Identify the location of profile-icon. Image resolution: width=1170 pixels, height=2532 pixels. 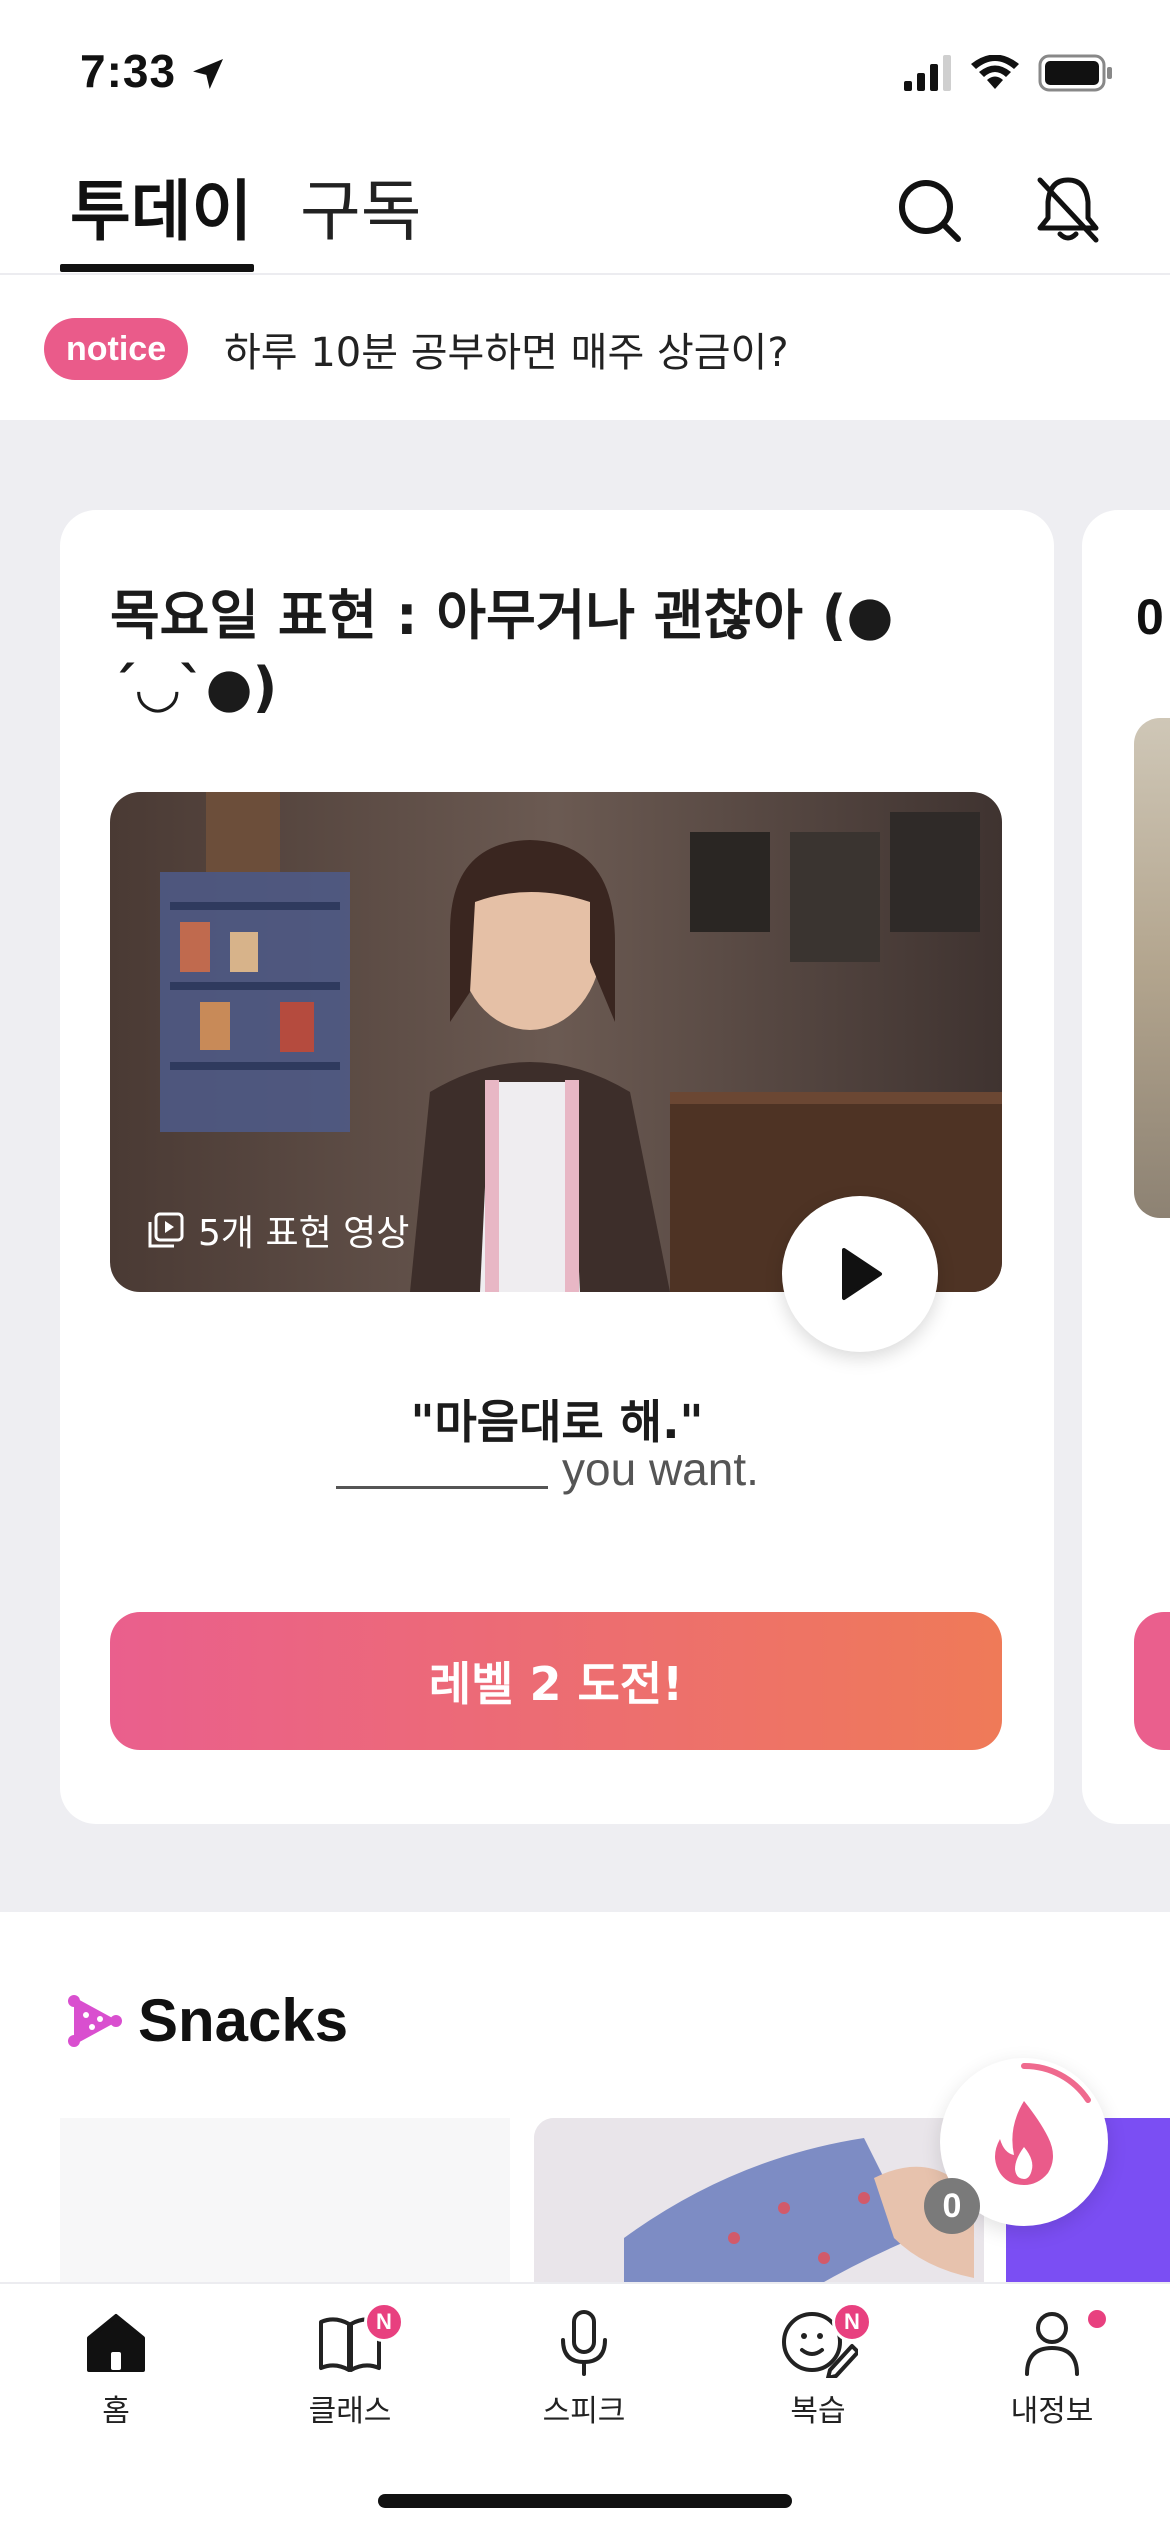
(1052, 2344).